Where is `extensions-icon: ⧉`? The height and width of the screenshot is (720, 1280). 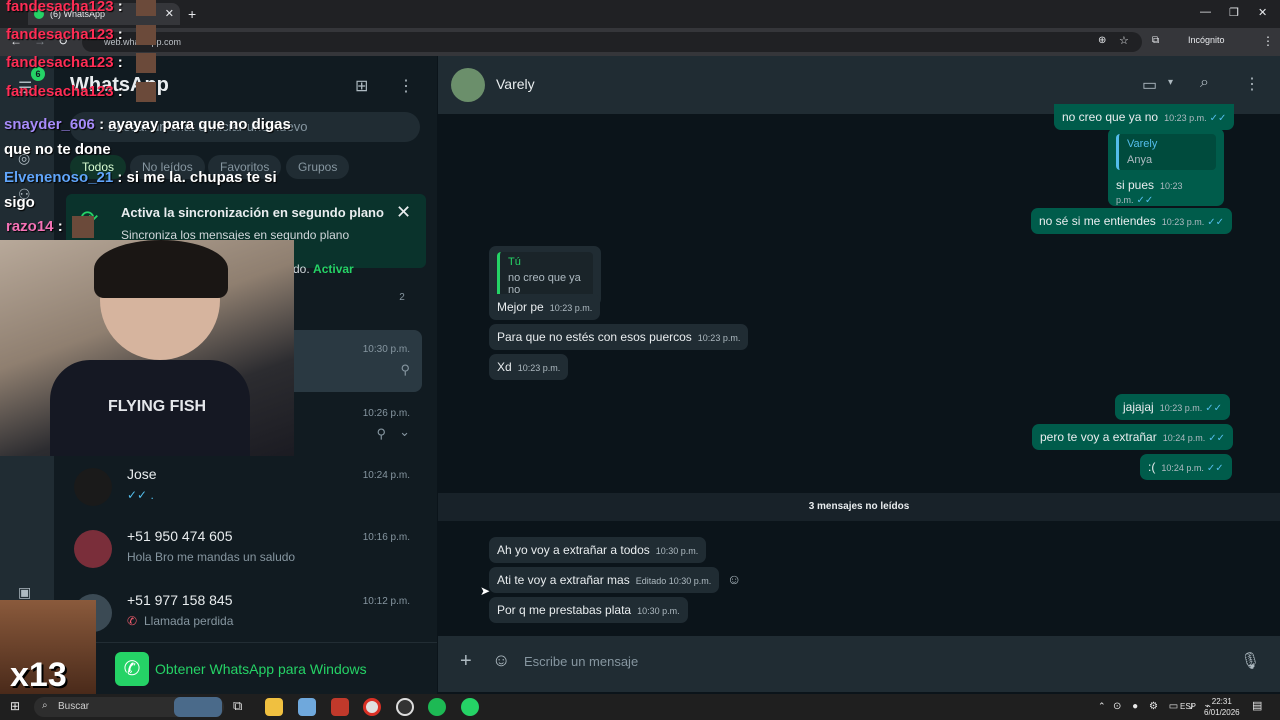 extensions-icon: ⧉ is located at coordinates (1155, 40).